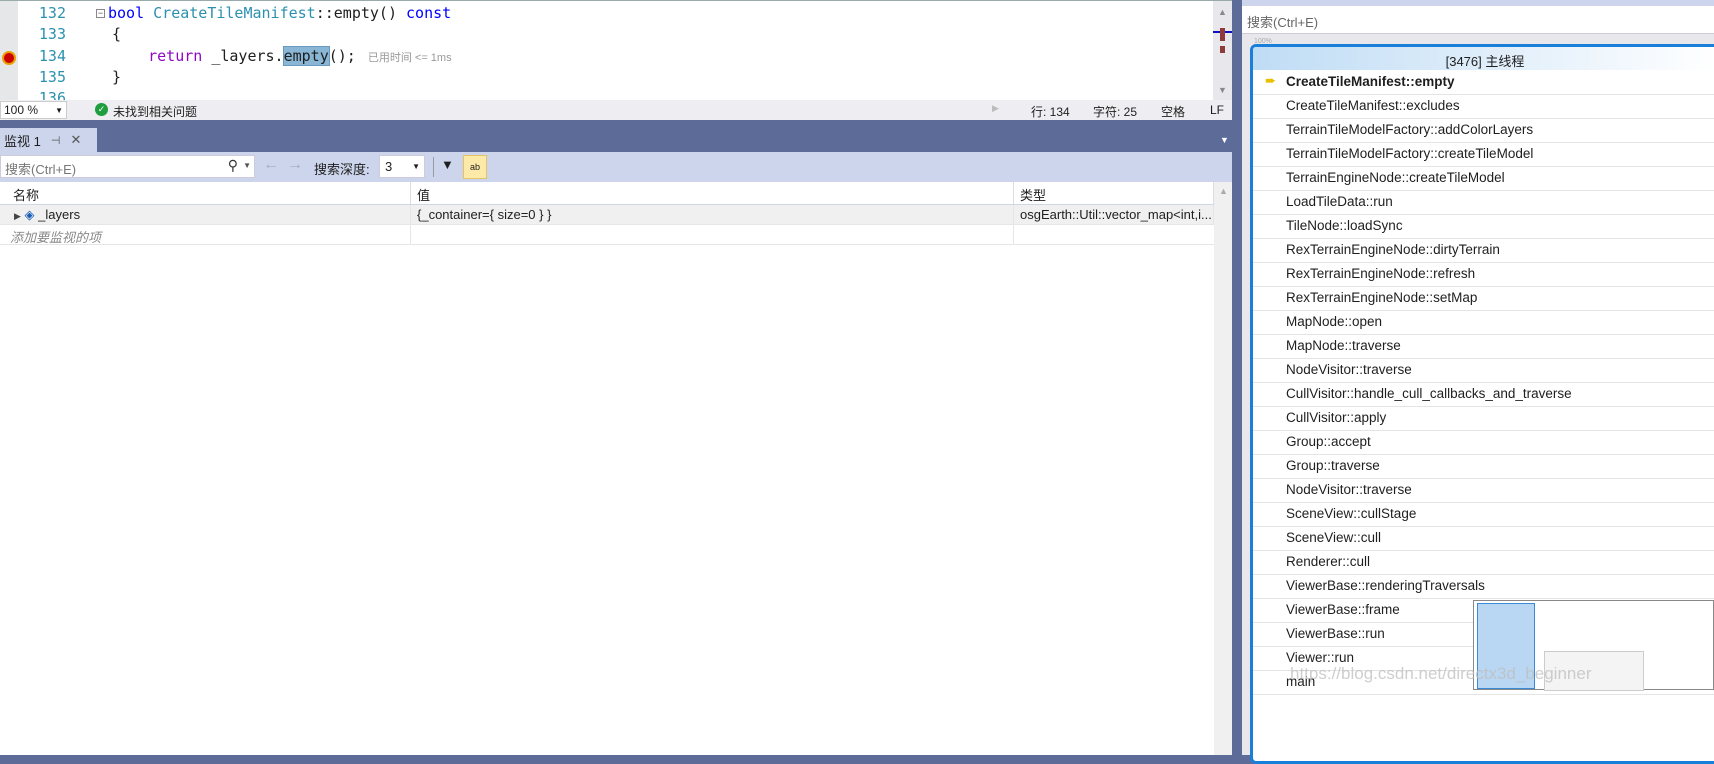 This screenshot has width=1714, height=764. What do you see at coordinates (1115, 111) in the screenshot?
I see `char-indicator: 字符: 25` at bounding box center [1115, 111].